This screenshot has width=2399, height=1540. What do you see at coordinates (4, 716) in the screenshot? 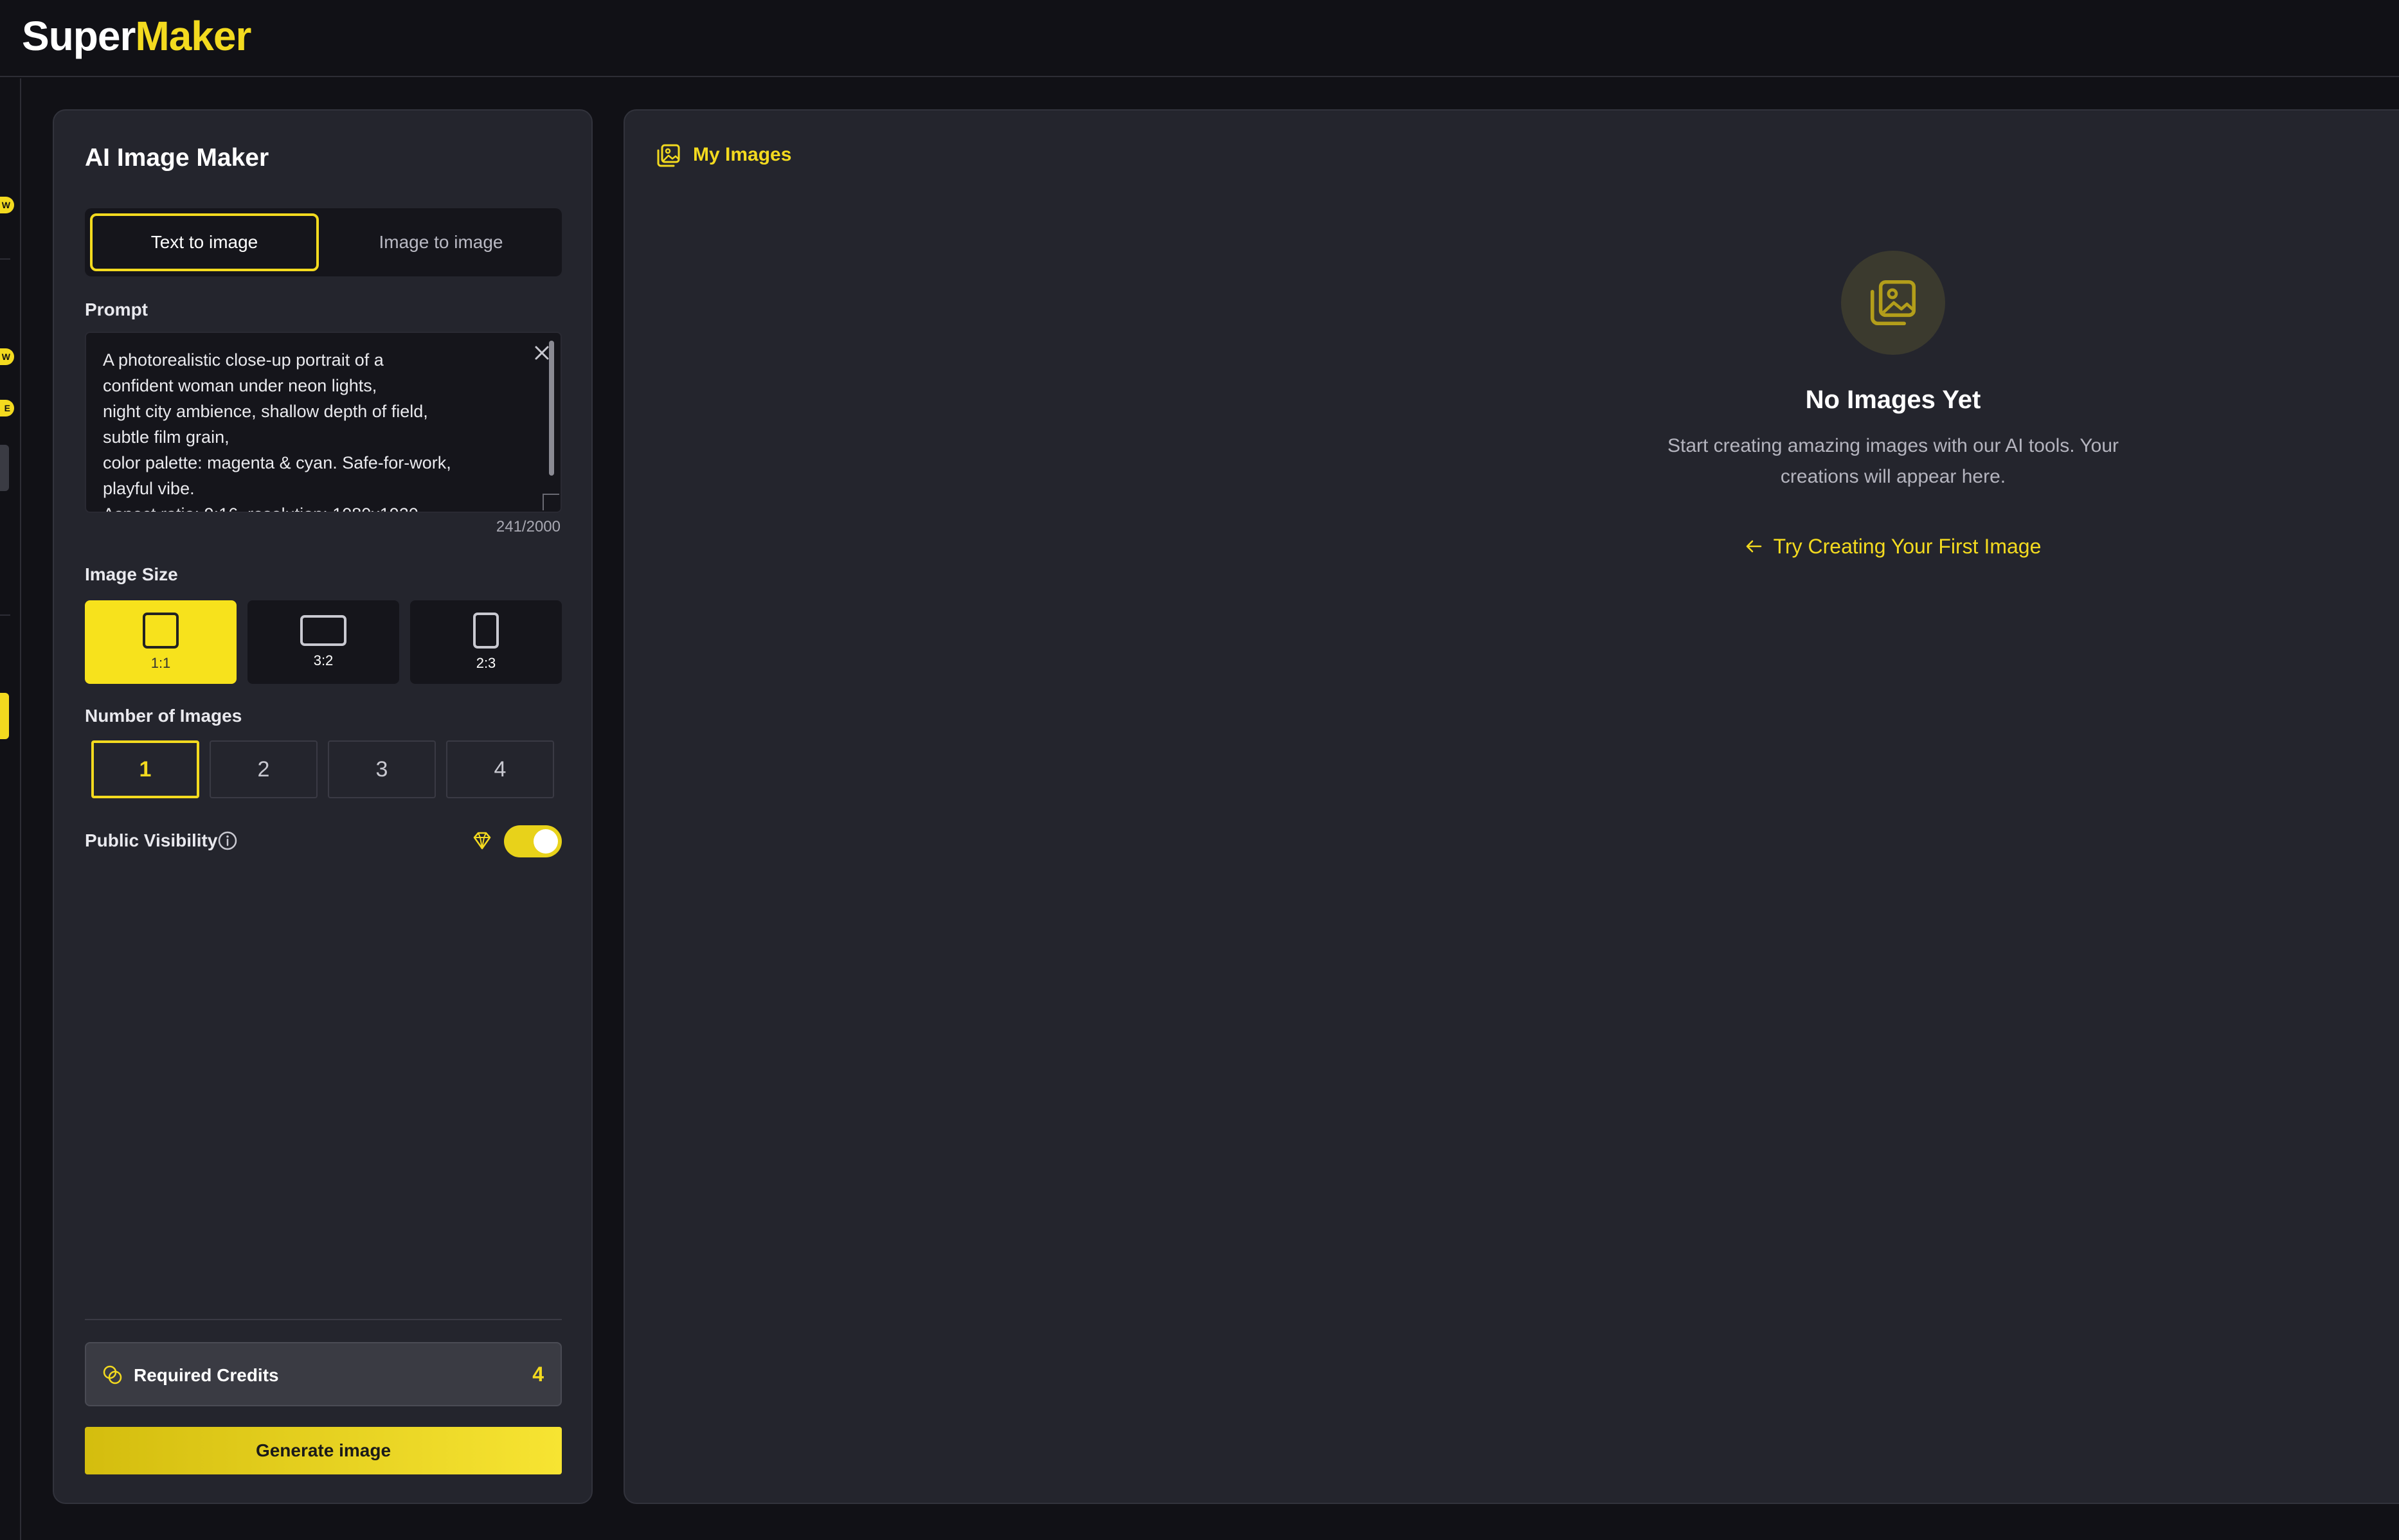
I see `sidebar-item-active` at bounding box center [4, 716].